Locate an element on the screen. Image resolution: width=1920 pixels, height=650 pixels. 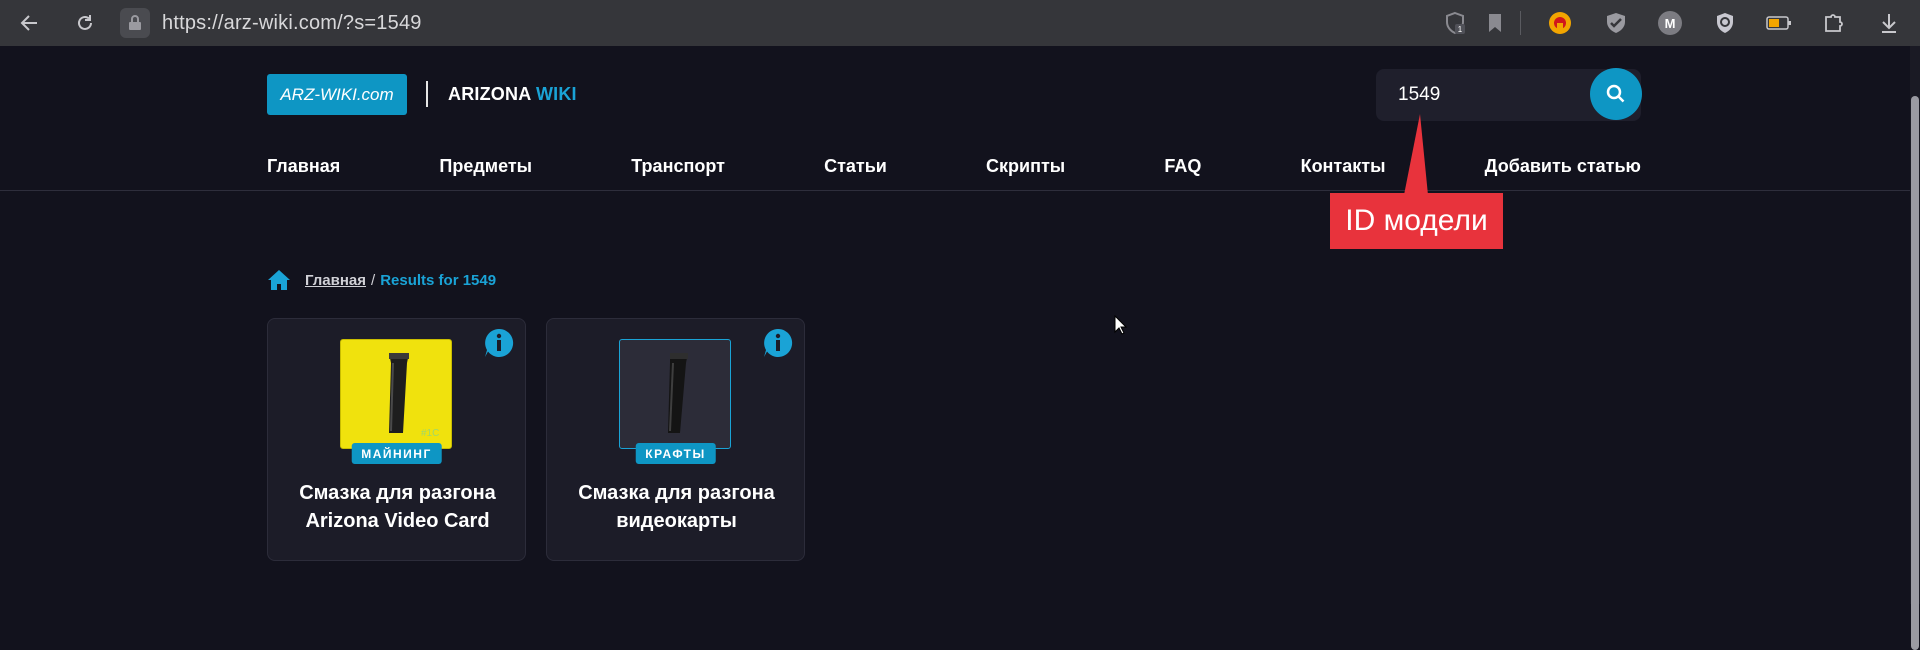
item-image-label: #1C is located at coordinates (430, 433).